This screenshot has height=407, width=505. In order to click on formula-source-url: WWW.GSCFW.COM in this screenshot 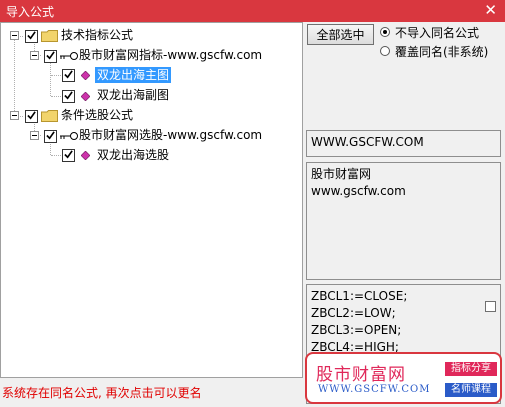, I will do `click(367, 142)`.